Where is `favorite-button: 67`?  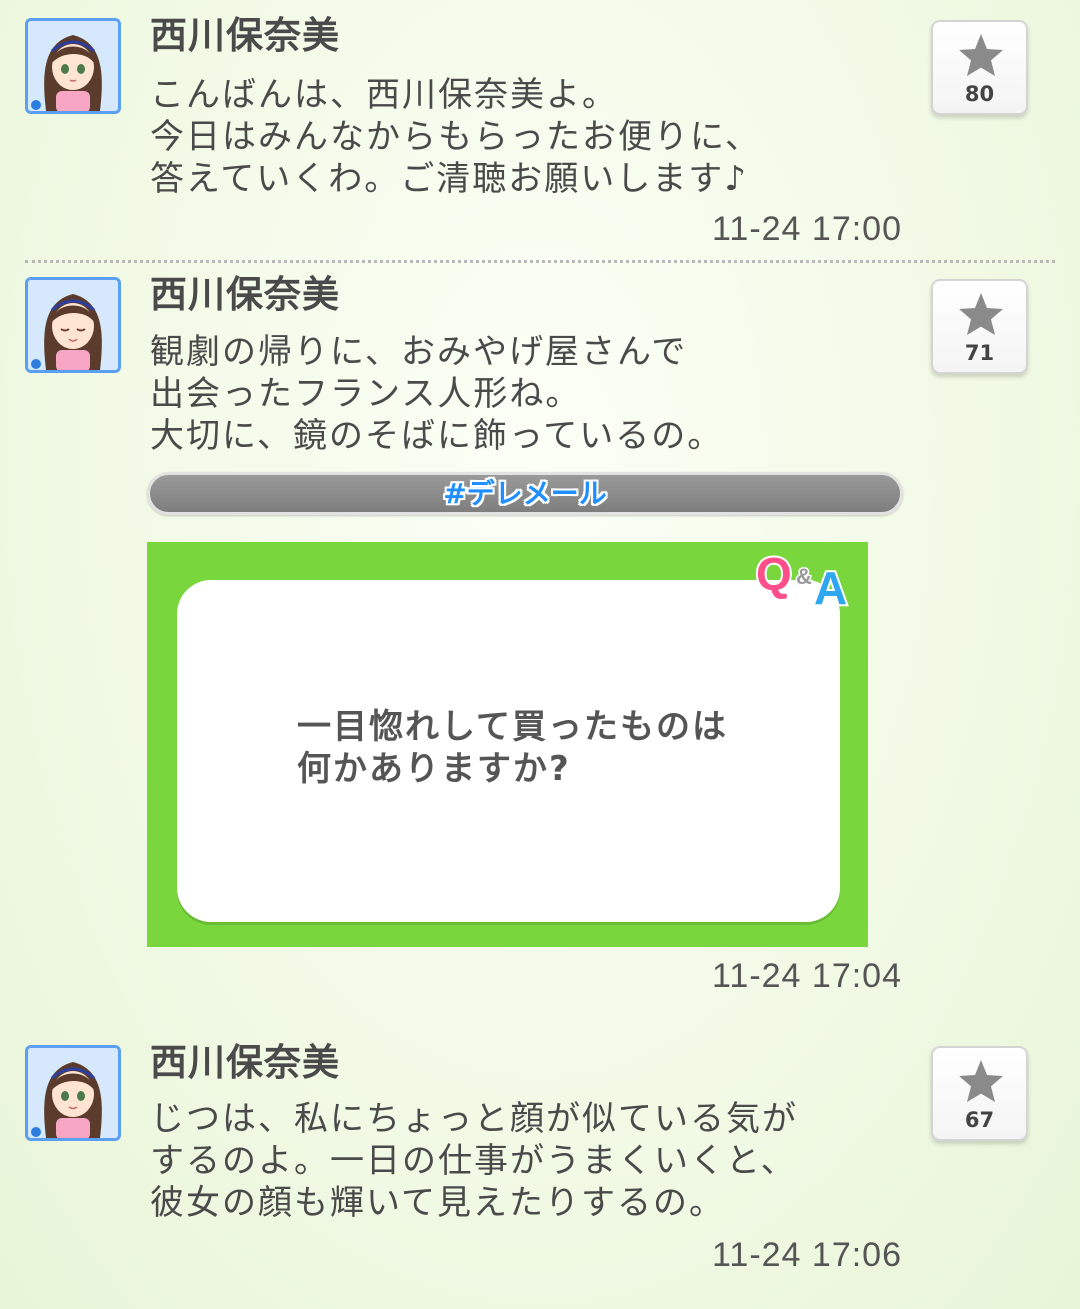
favorite-button: 67 is located at coordinates (979, 1093).